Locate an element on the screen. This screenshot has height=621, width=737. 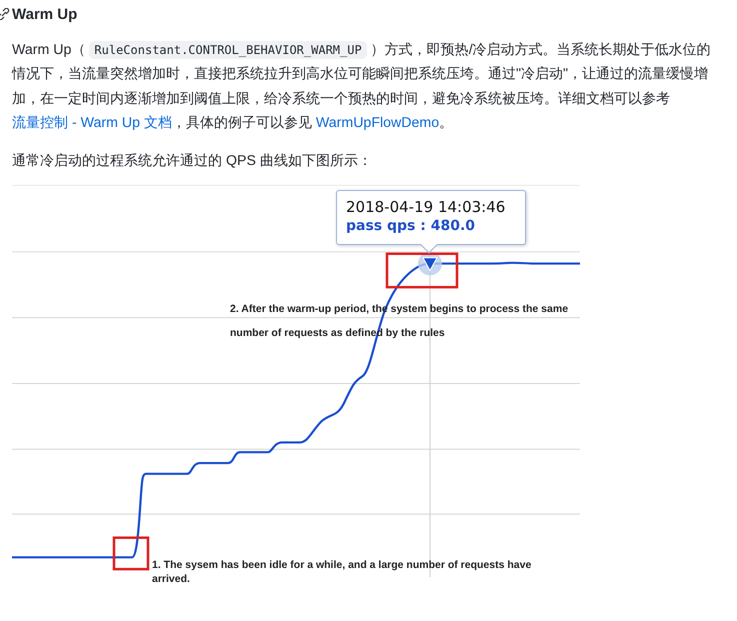
link: 流量控制 - Warm Up 文档 is located at coordinates (92, 123).